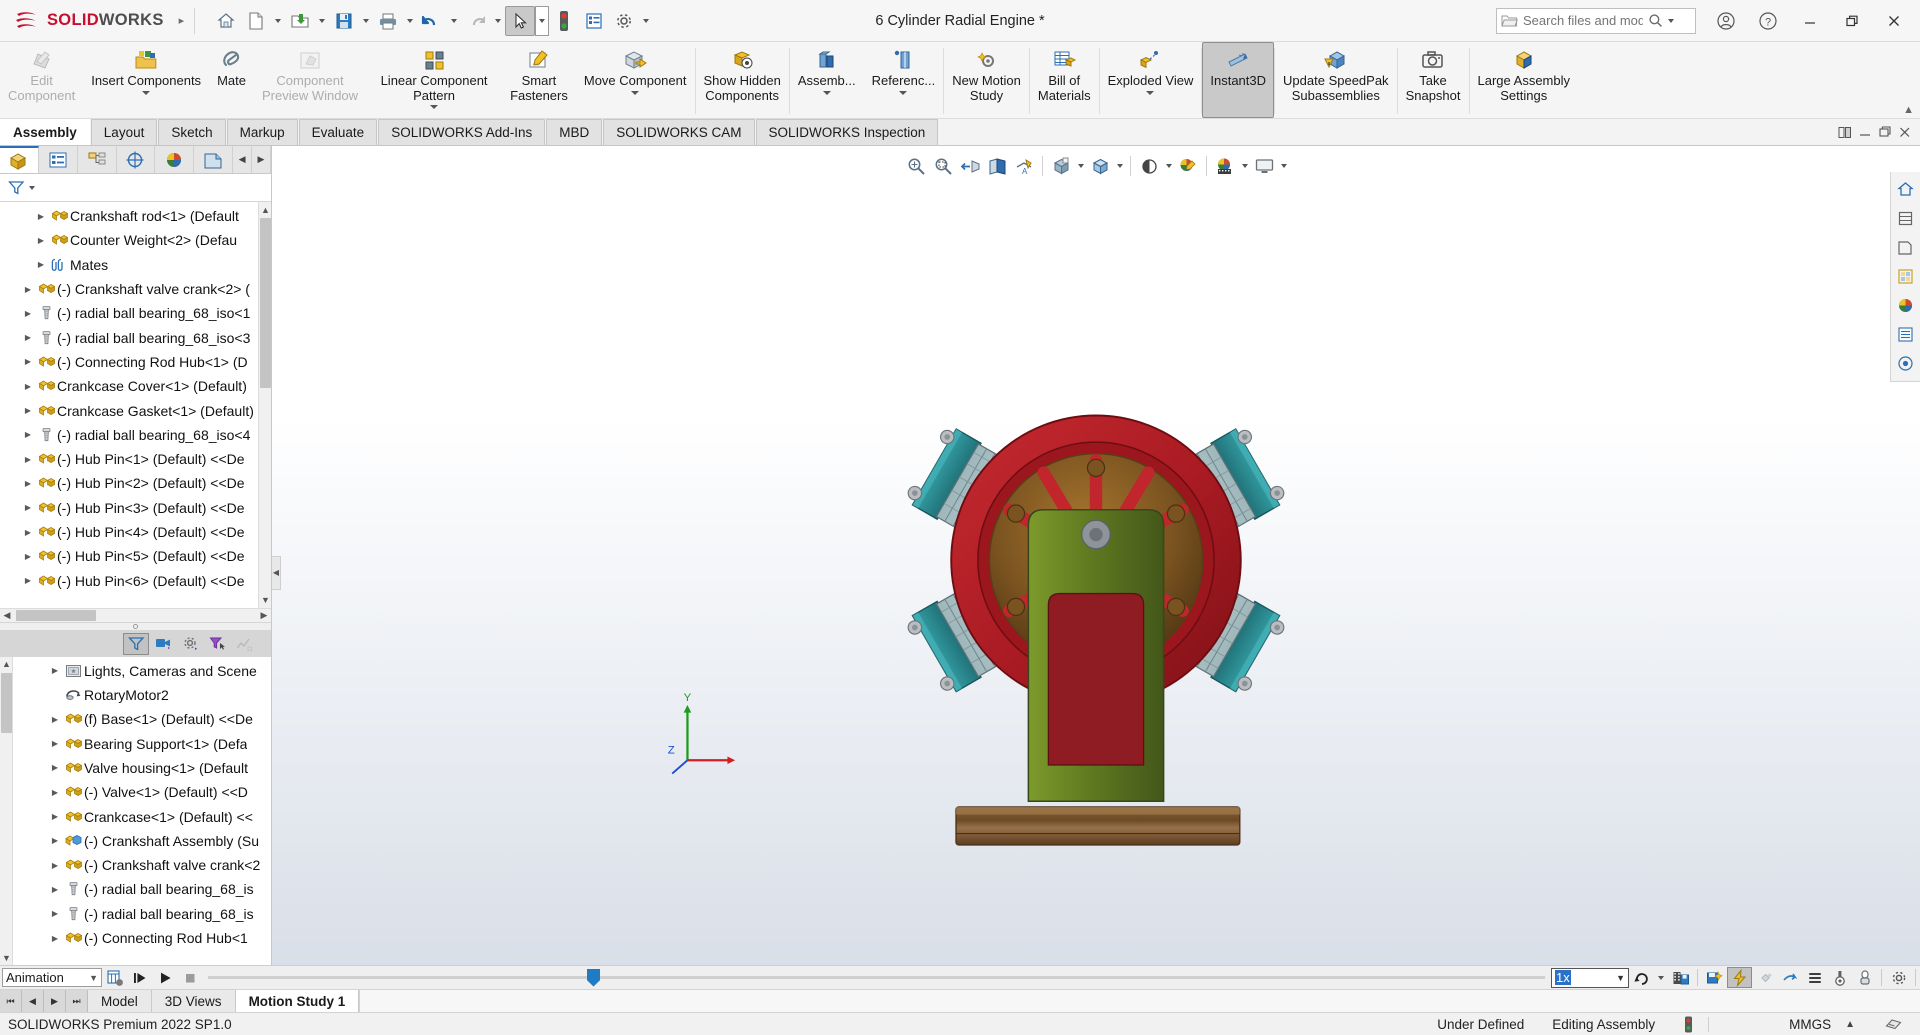  I want to click on panel-collapse-handle: ◀, so click(276, 572).